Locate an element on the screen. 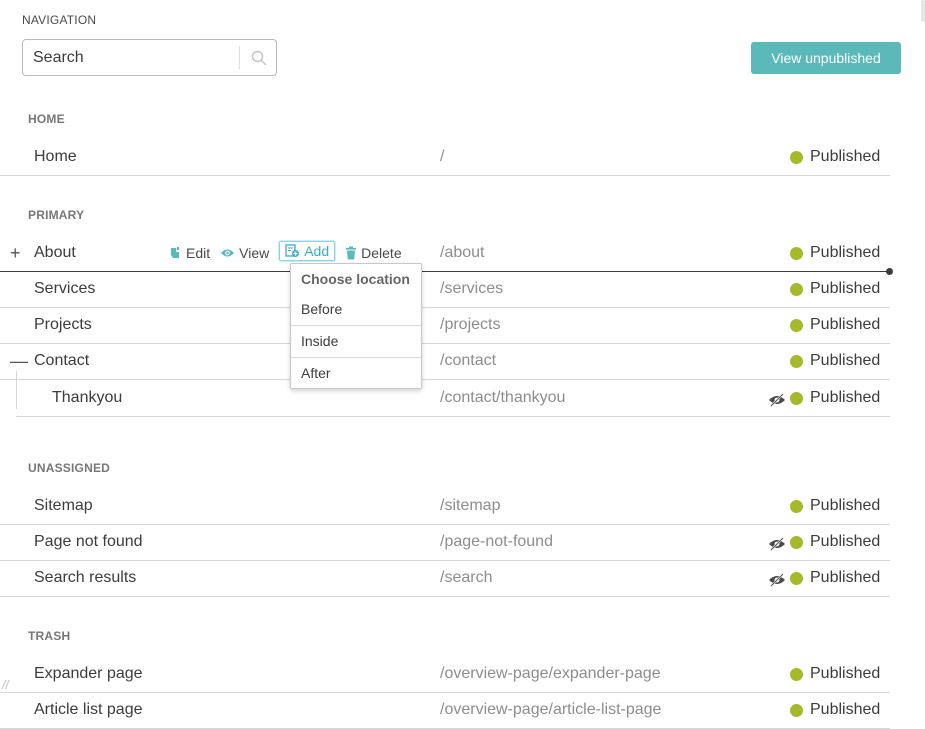 The image size is (925, 729). choose-location-dropdown: Choose location Before Inside After is located at coordinates (356, 326).